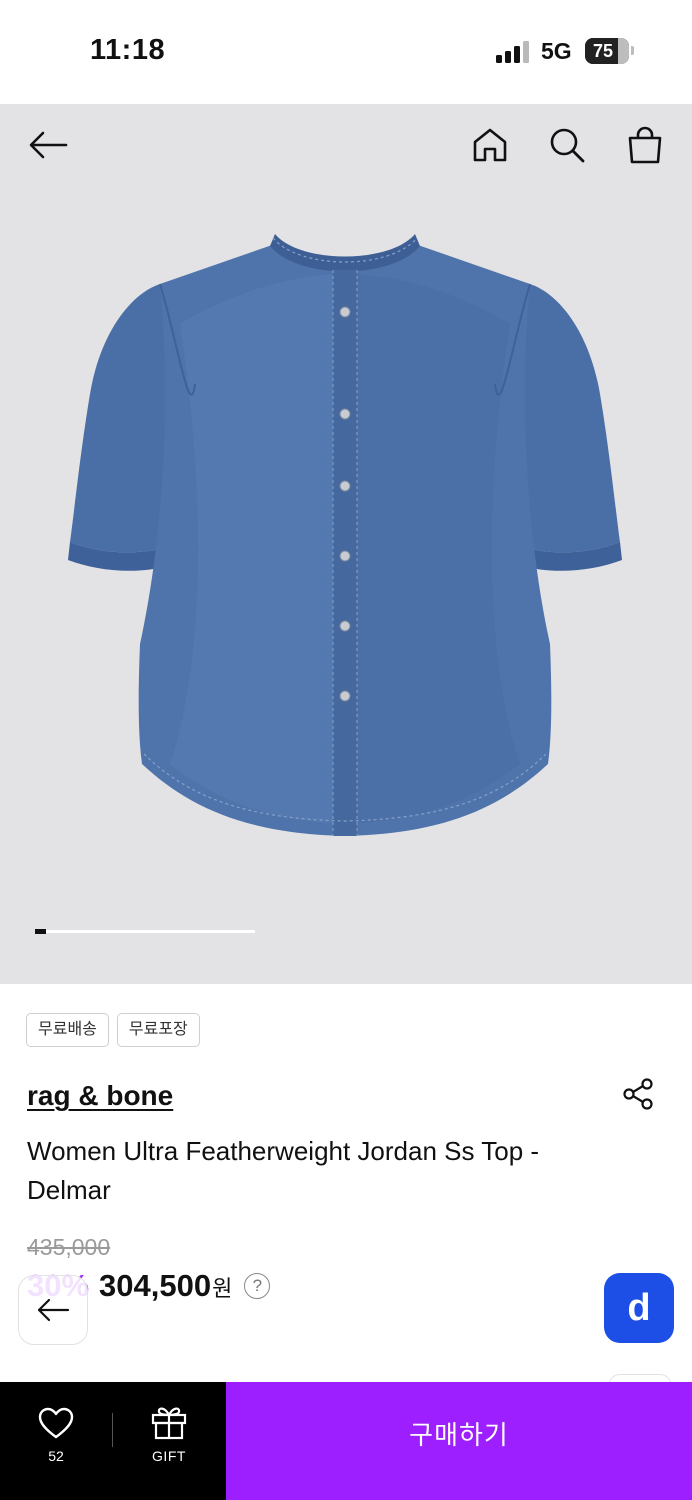 This screenshot has height=1500, width=692. Describe the element at coordinates (56, 1441) in the screenshot. I see `like-button: 52` at that location.